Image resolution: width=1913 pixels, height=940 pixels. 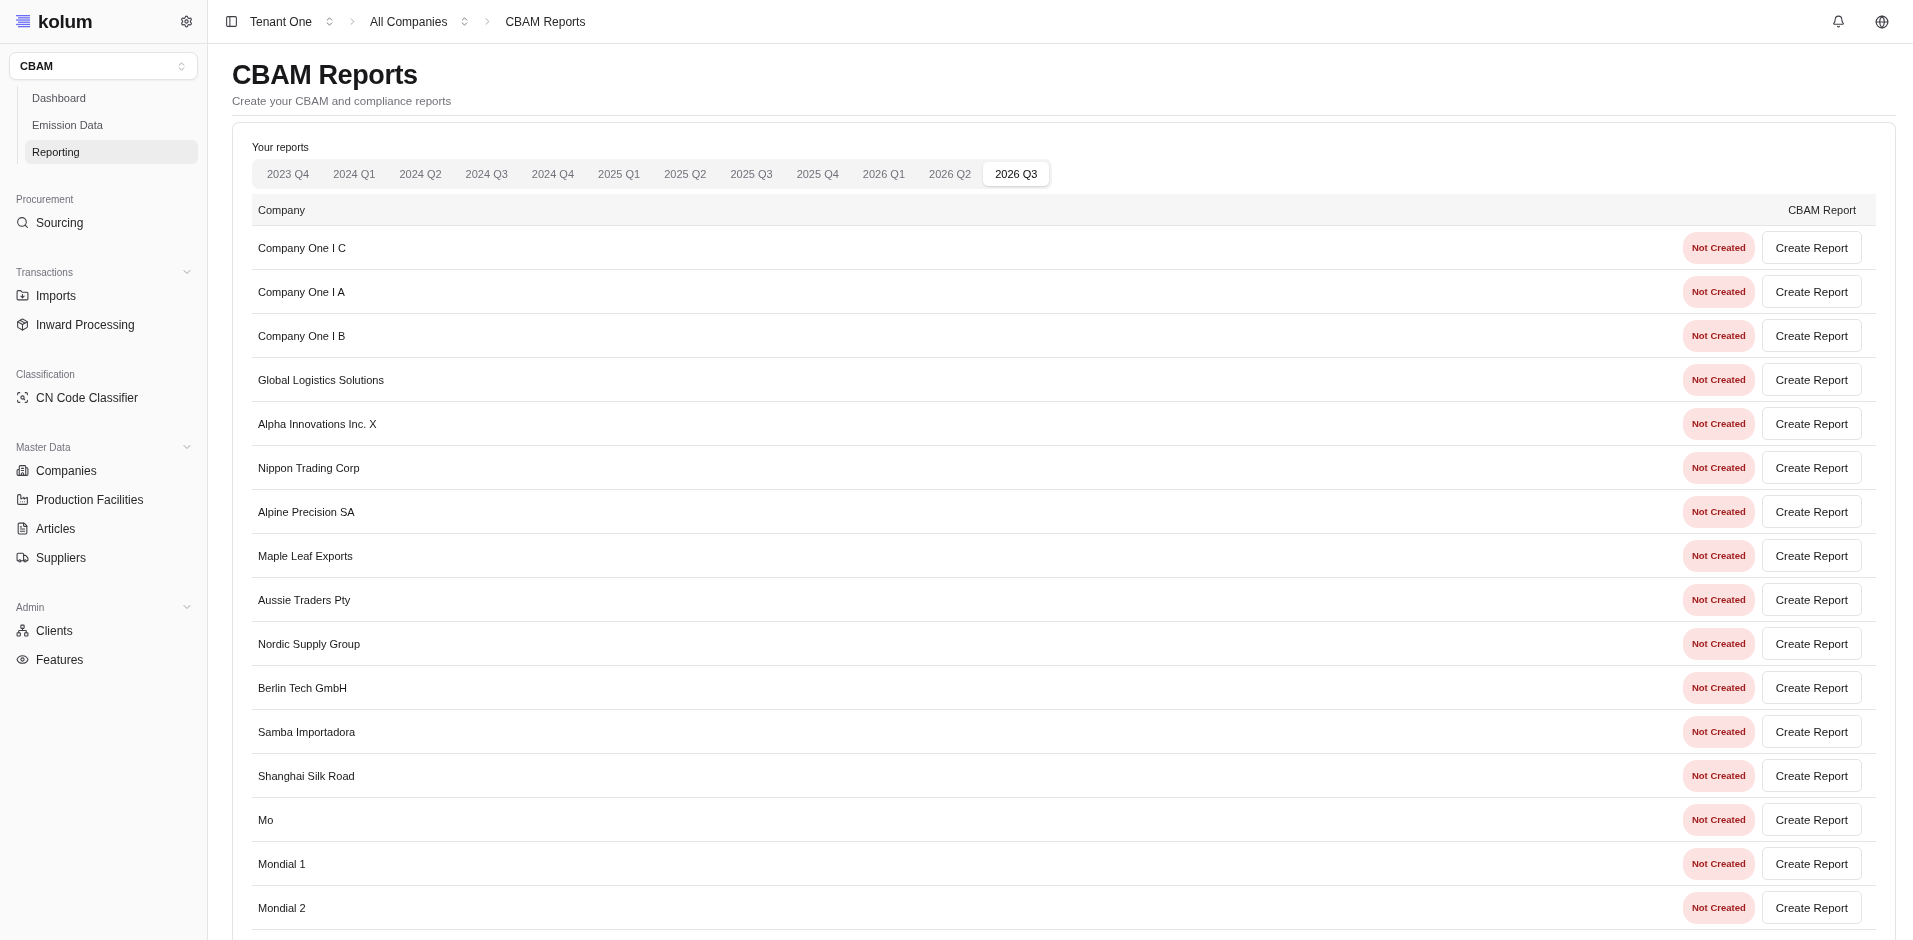 I want to click on quarter-tab: 2024 Q1, so click(x=354, y=174).